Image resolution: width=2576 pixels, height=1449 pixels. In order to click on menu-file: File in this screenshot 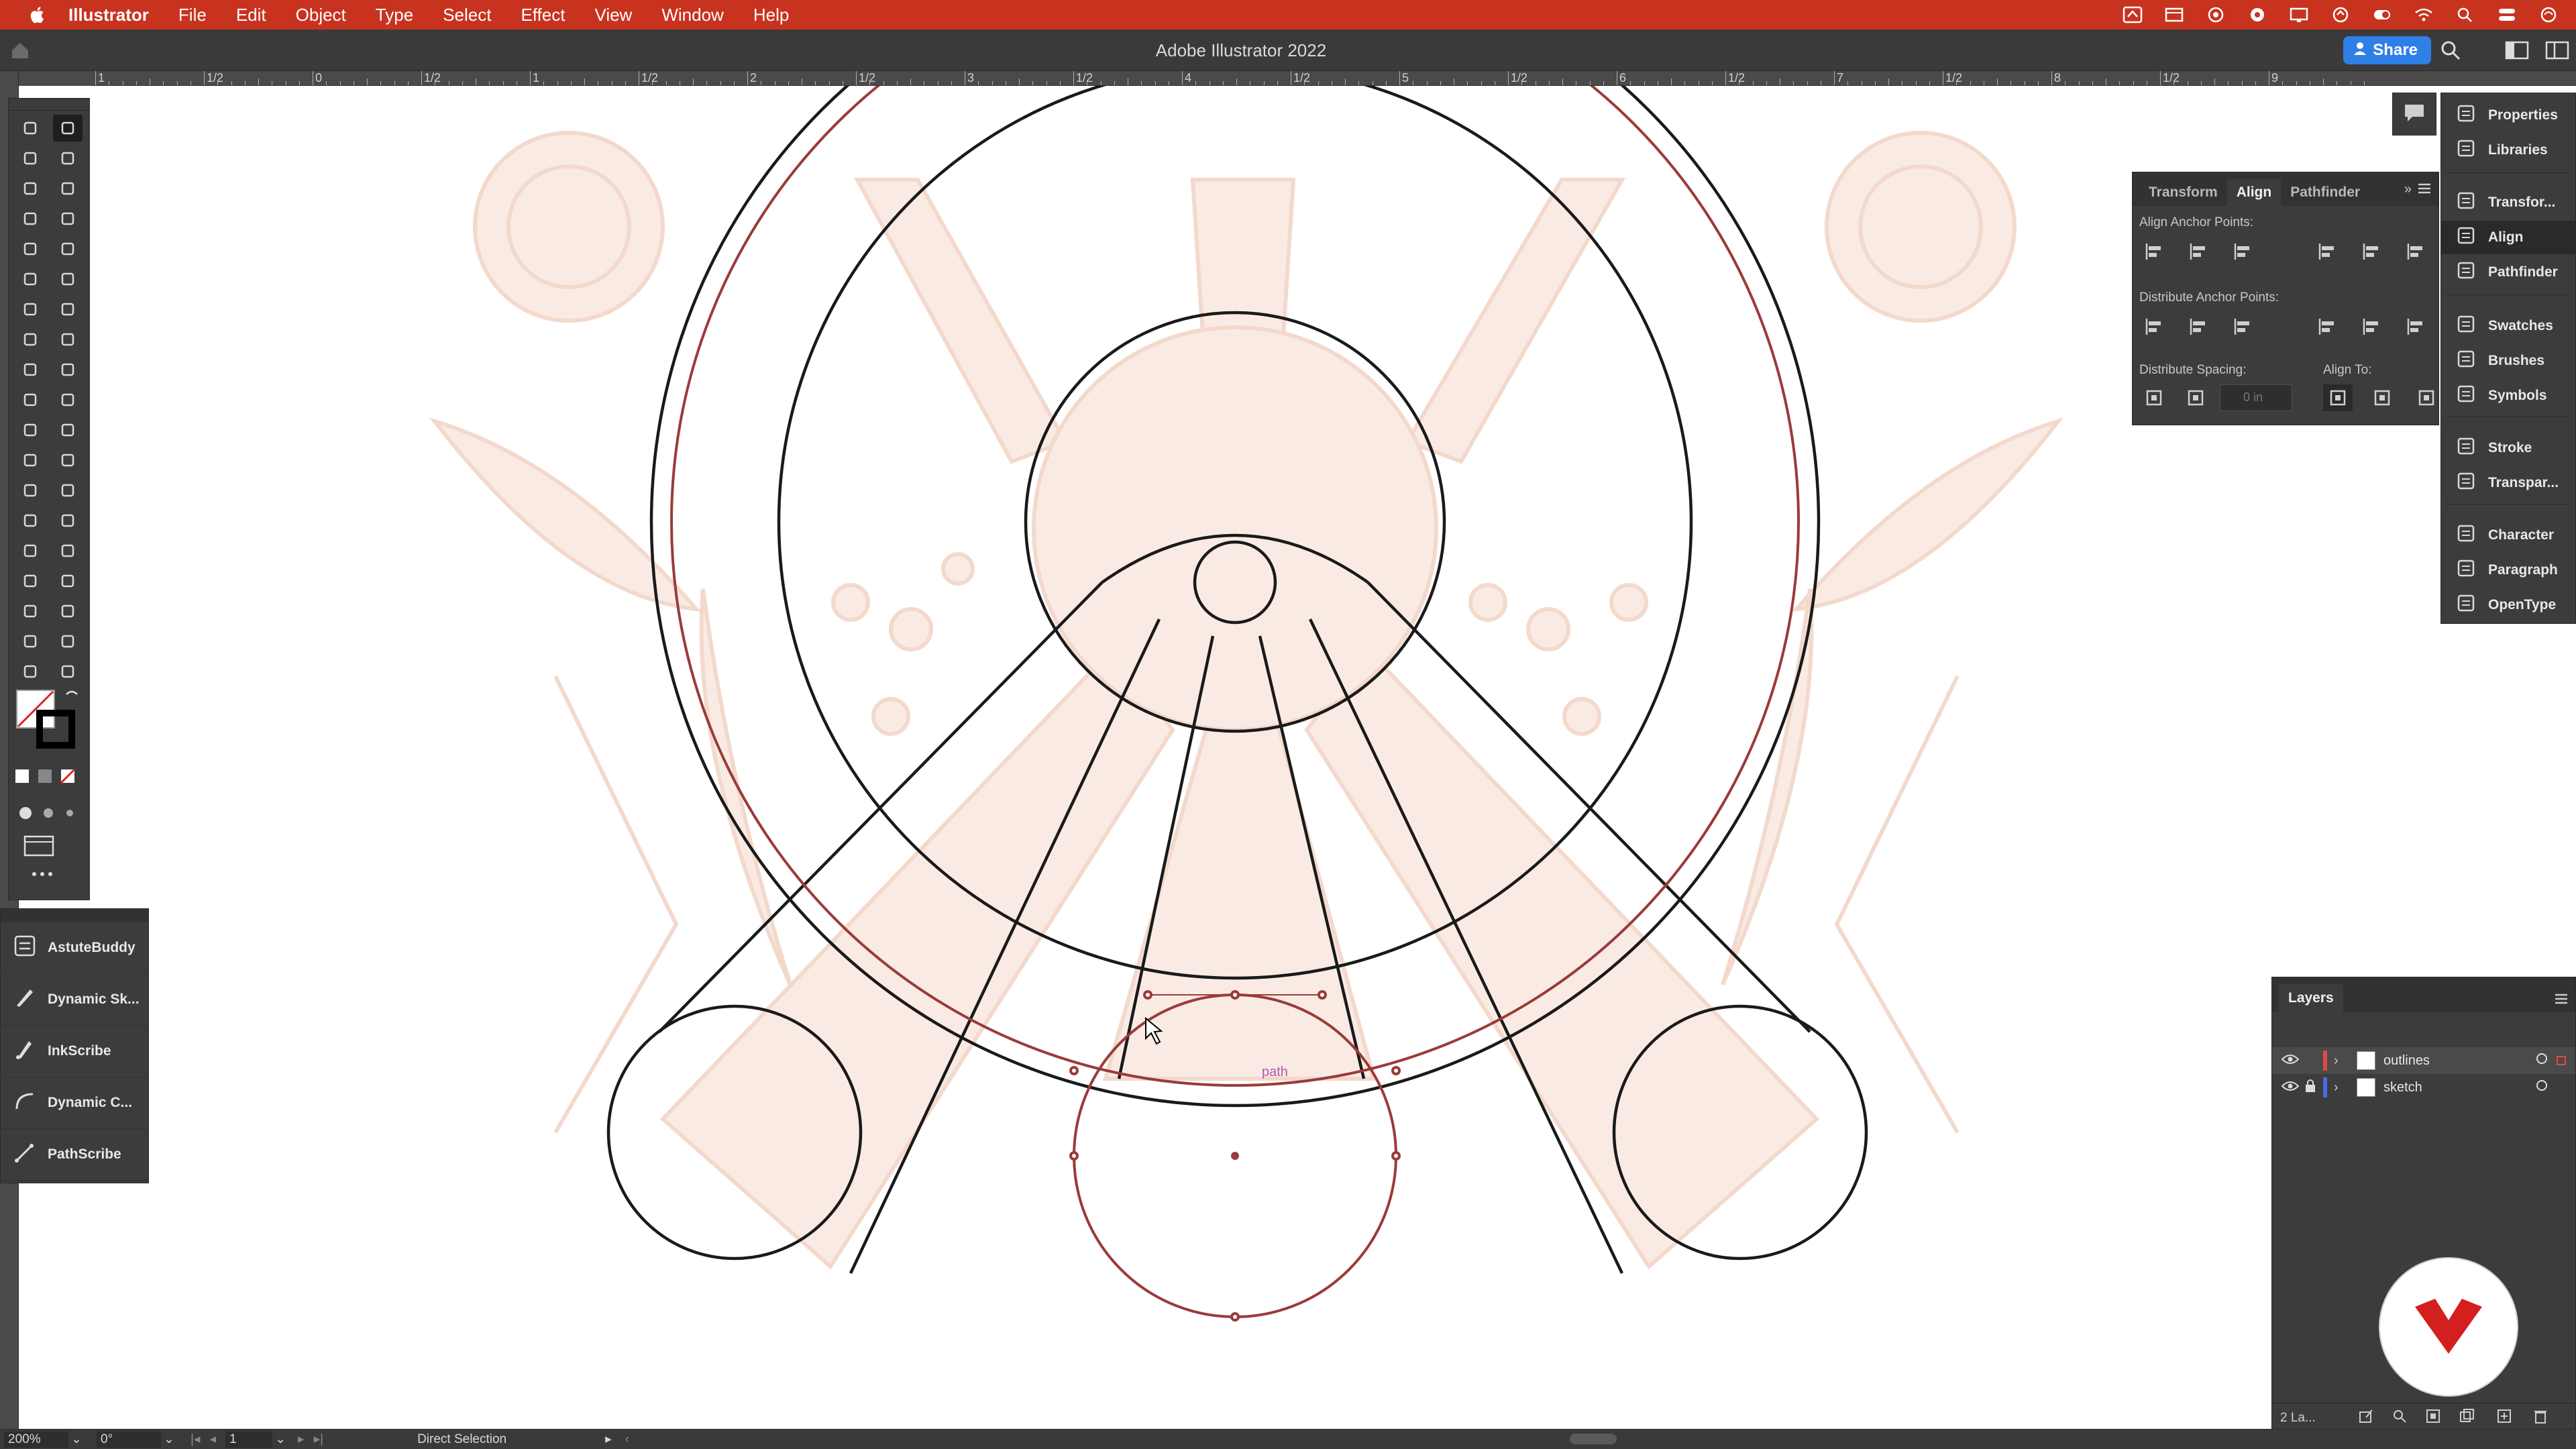, I will do `click(192, 15)`.